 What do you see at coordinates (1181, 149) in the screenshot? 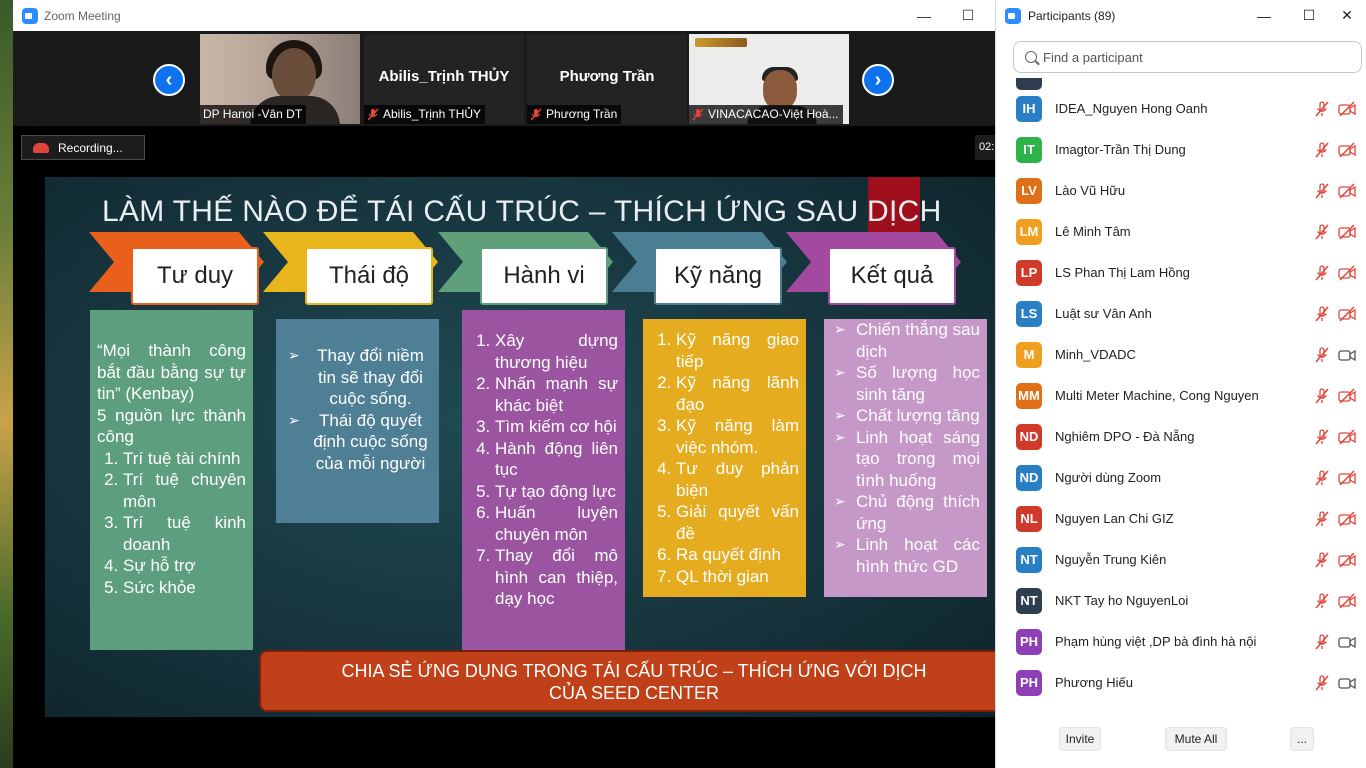
I see `participant-row: IT Imagtor-Trần Thị Dung` at bounding box center [1181, 149].